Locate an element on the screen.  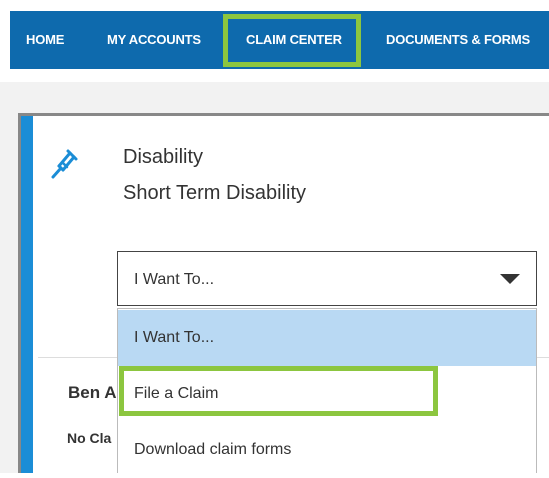
crutch-icon is located at coordinates (66, 164).